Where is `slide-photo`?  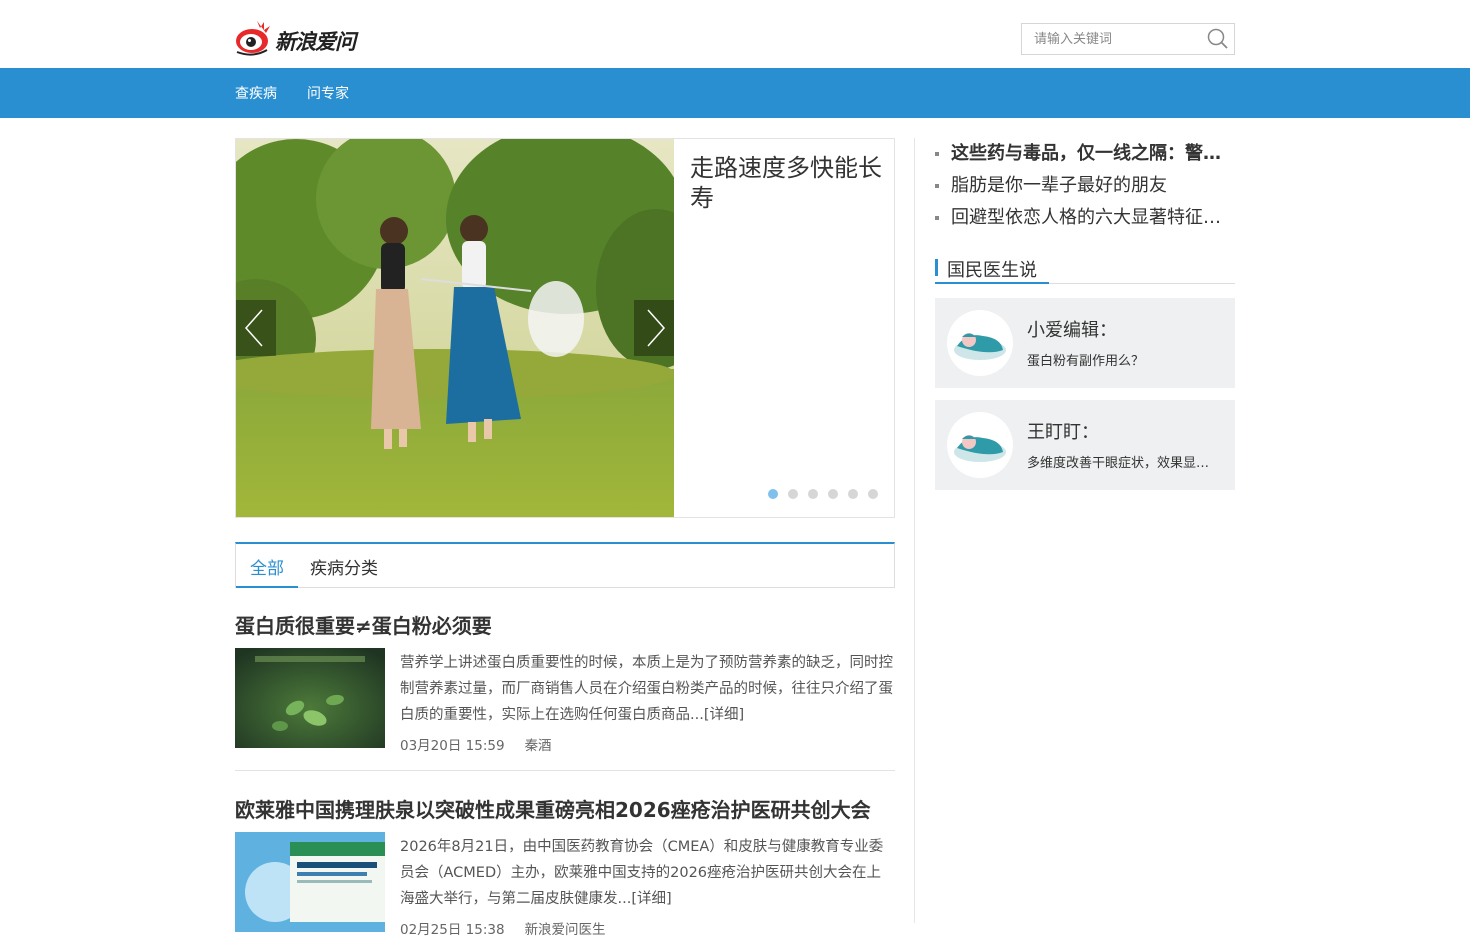
slide-photo is located at coordinates (476, 328).